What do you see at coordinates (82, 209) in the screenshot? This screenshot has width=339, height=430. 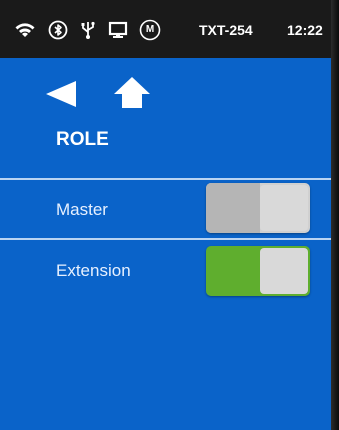 I see `master-label: Master` at bounding box center [82, 209].